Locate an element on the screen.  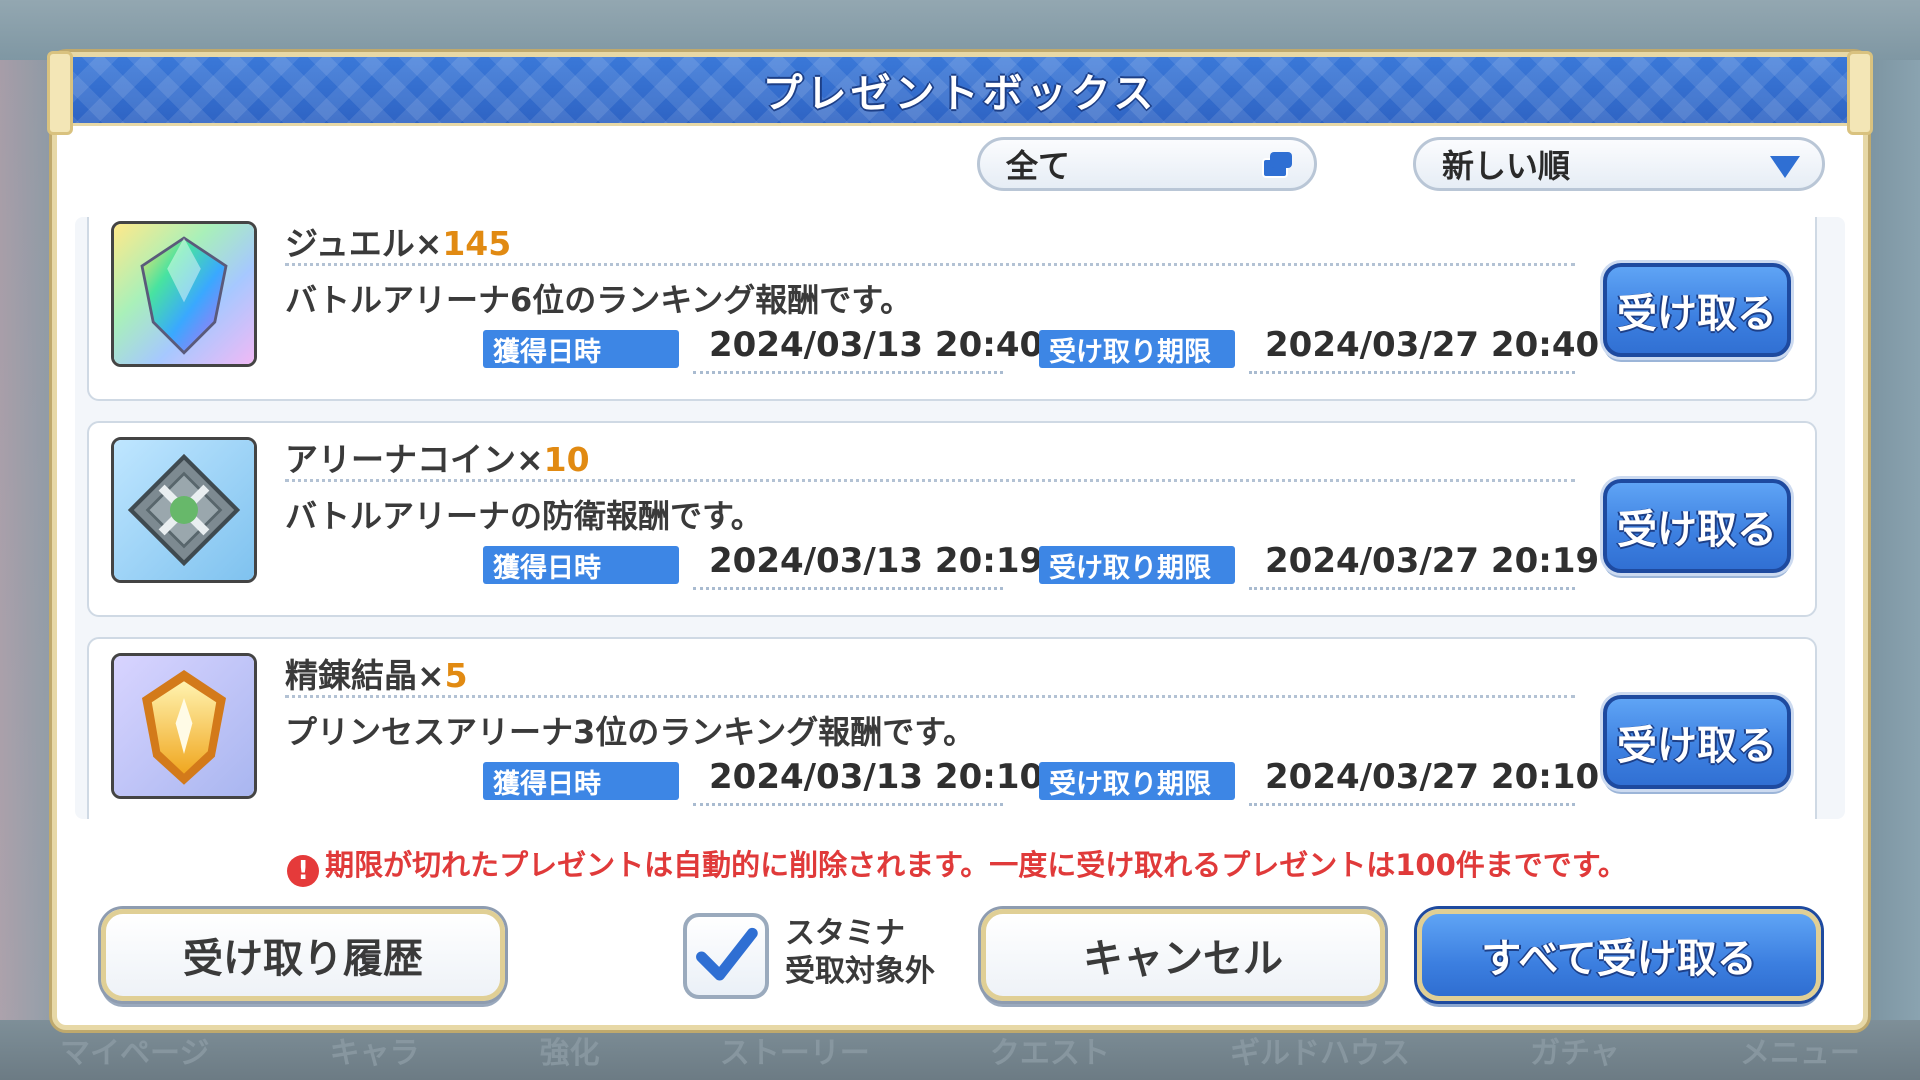
item-title: ジュエル×145 is located at coordinates (398, 241).